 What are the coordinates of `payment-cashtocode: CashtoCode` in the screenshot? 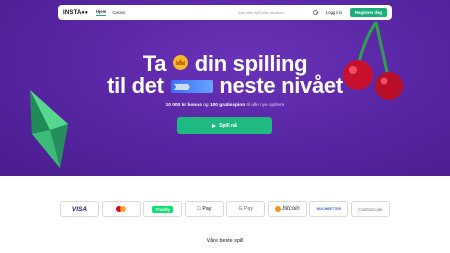 It's located at (370, 209).